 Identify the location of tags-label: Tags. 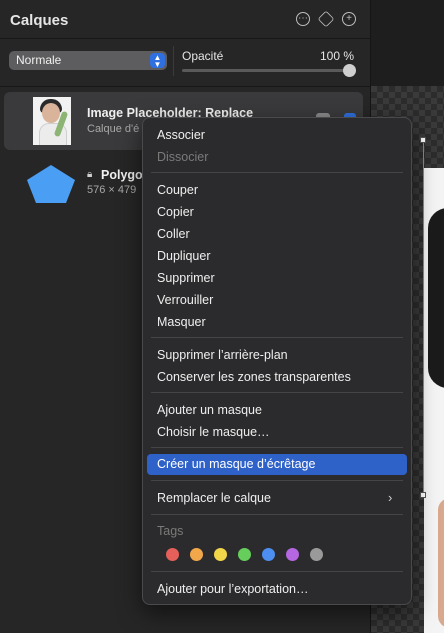
(170, 531).